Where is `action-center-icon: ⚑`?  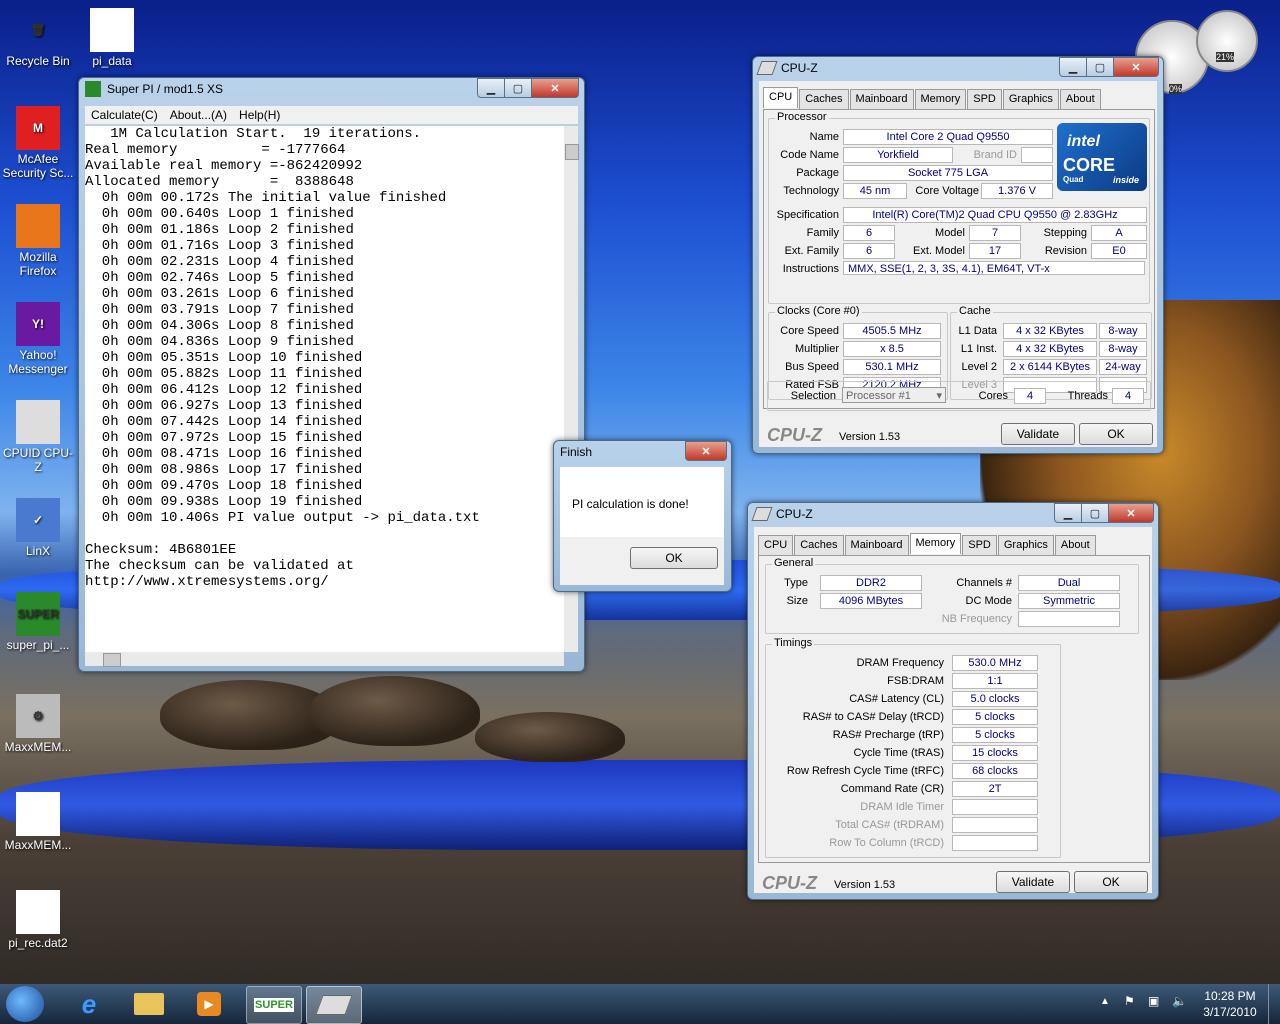 action-center-icon: ⚑ is located at coordinates (1129, 1001).